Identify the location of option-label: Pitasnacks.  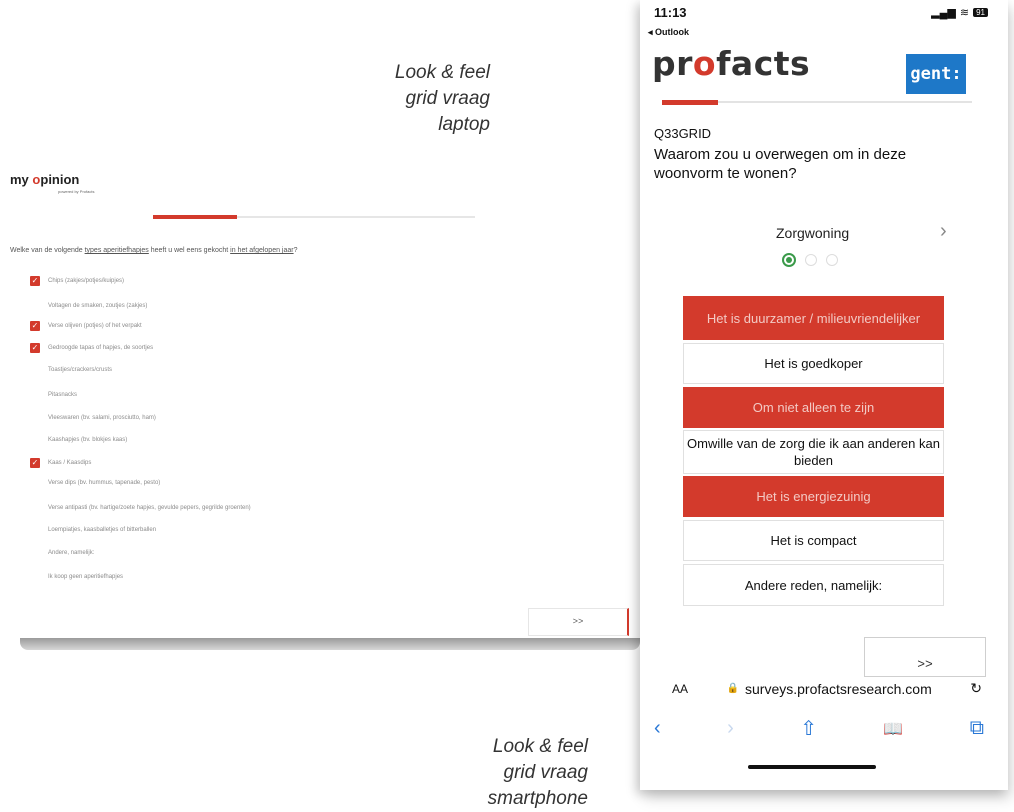
(63, 395).